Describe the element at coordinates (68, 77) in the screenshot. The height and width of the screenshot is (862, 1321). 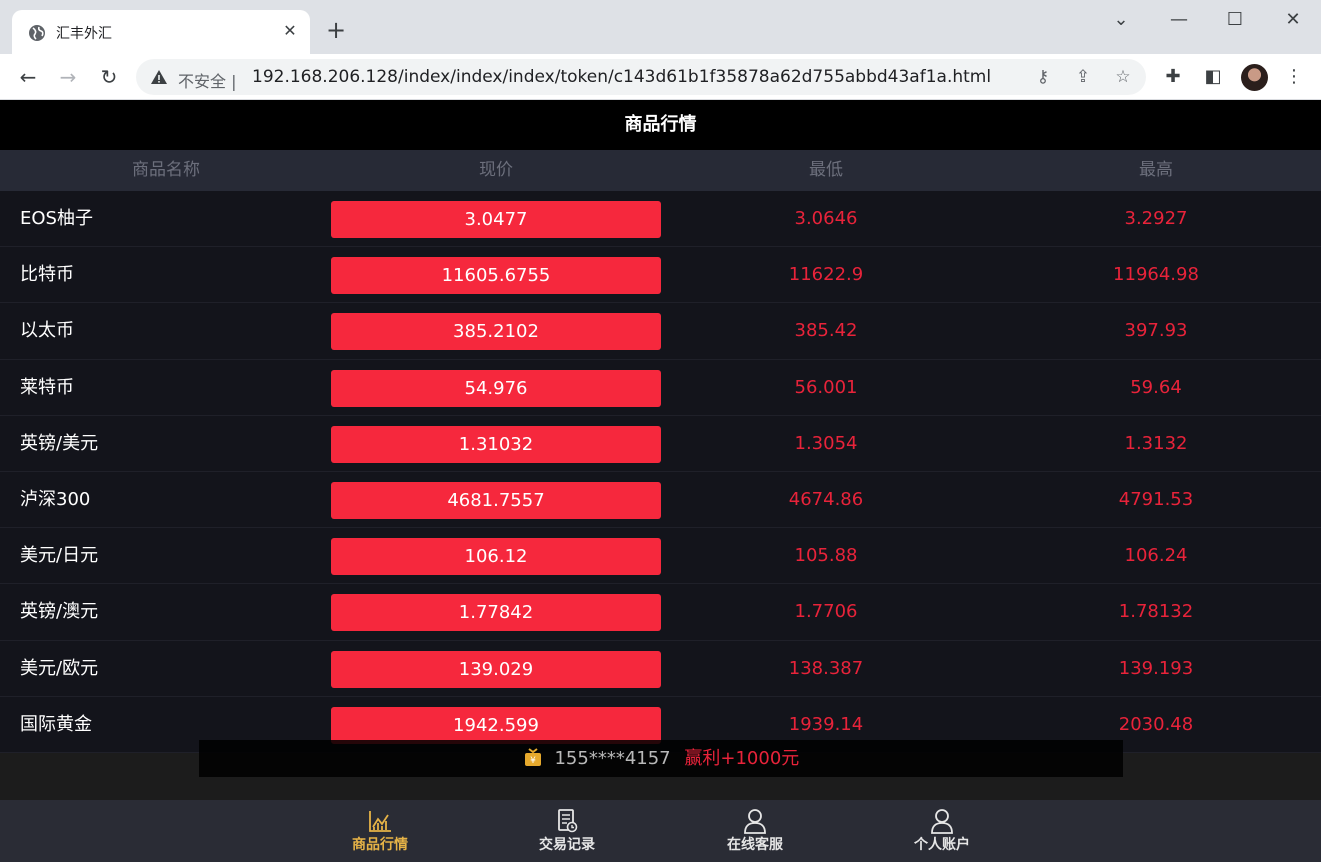
I see `forward-icon: →` at that location.